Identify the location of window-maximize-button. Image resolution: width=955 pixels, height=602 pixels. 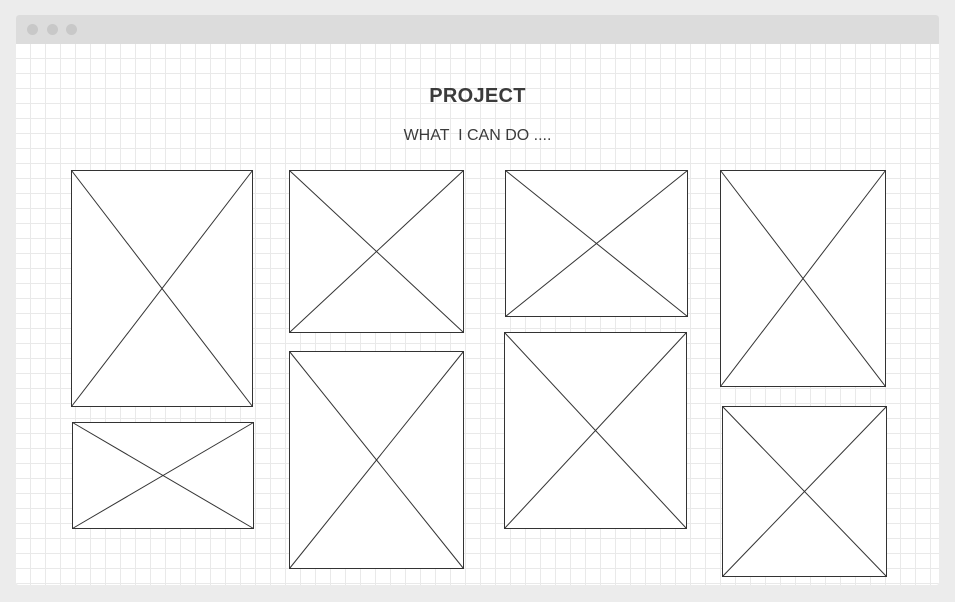
(71, 29).